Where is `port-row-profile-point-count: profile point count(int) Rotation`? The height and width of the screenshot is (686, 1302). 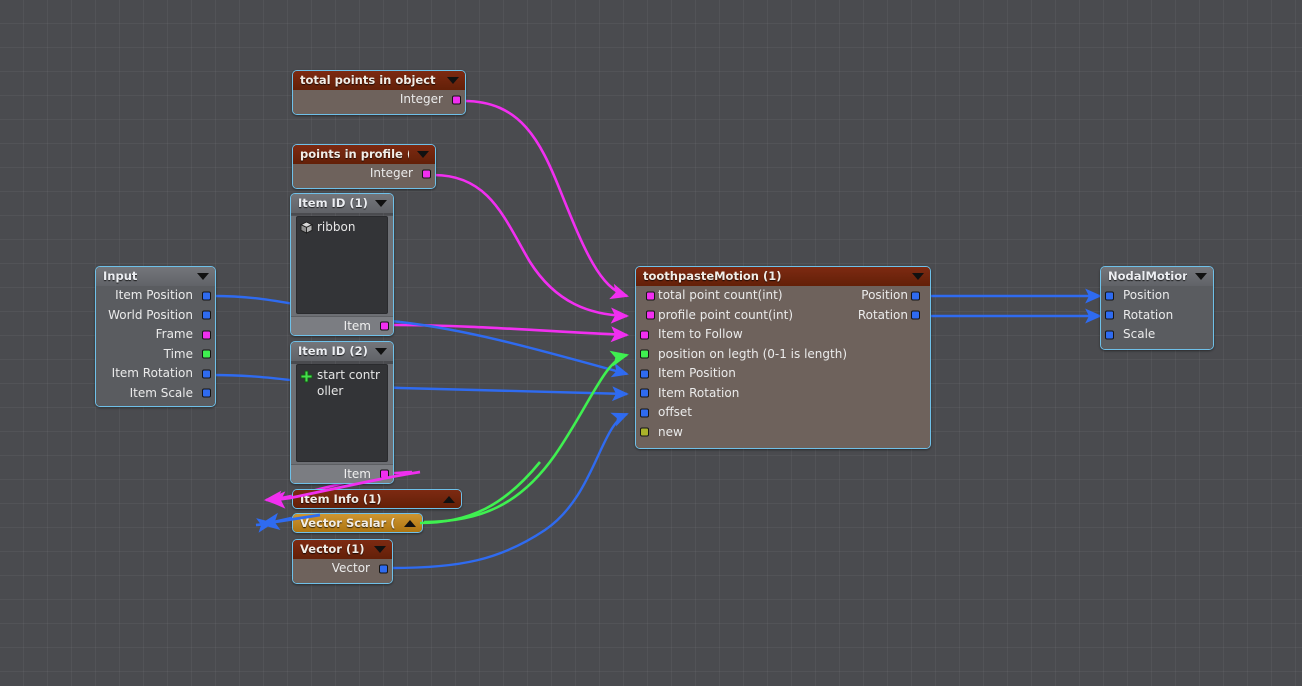 port-row-profile-point-count: profile point count(int) Rotation is located at coordinates (783, 316).